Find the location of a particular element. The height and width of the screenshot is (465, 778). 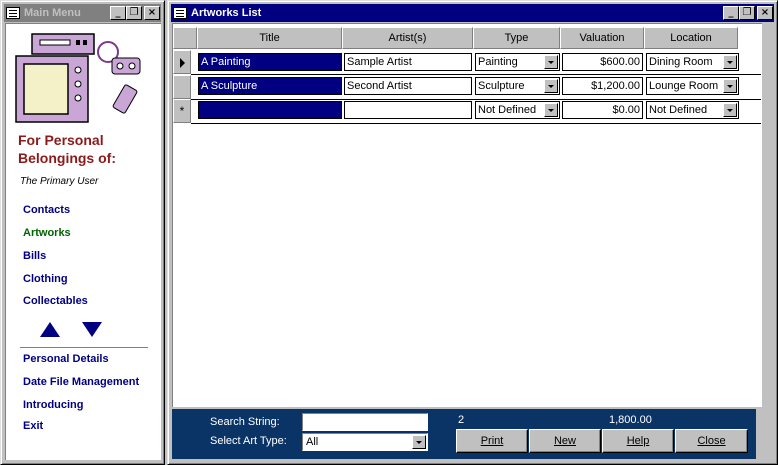

close-form-button: Close is located at coordinates (711, 441).